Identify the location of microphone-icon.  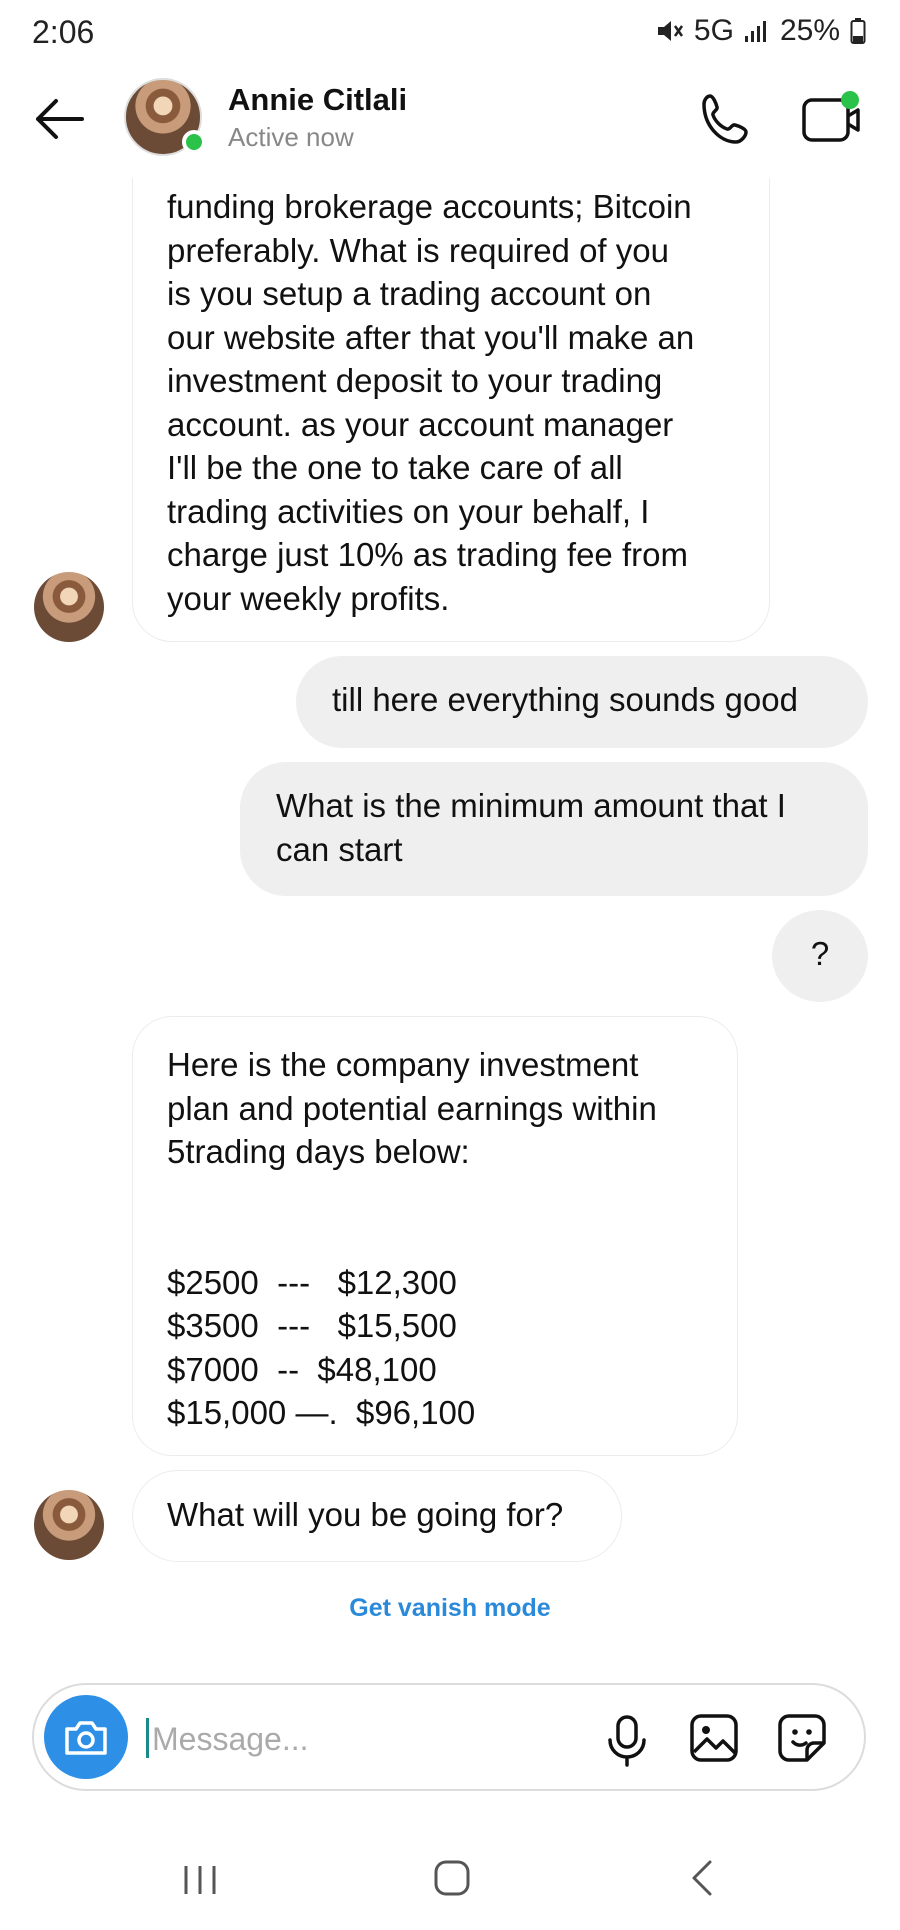
(627, 1741).